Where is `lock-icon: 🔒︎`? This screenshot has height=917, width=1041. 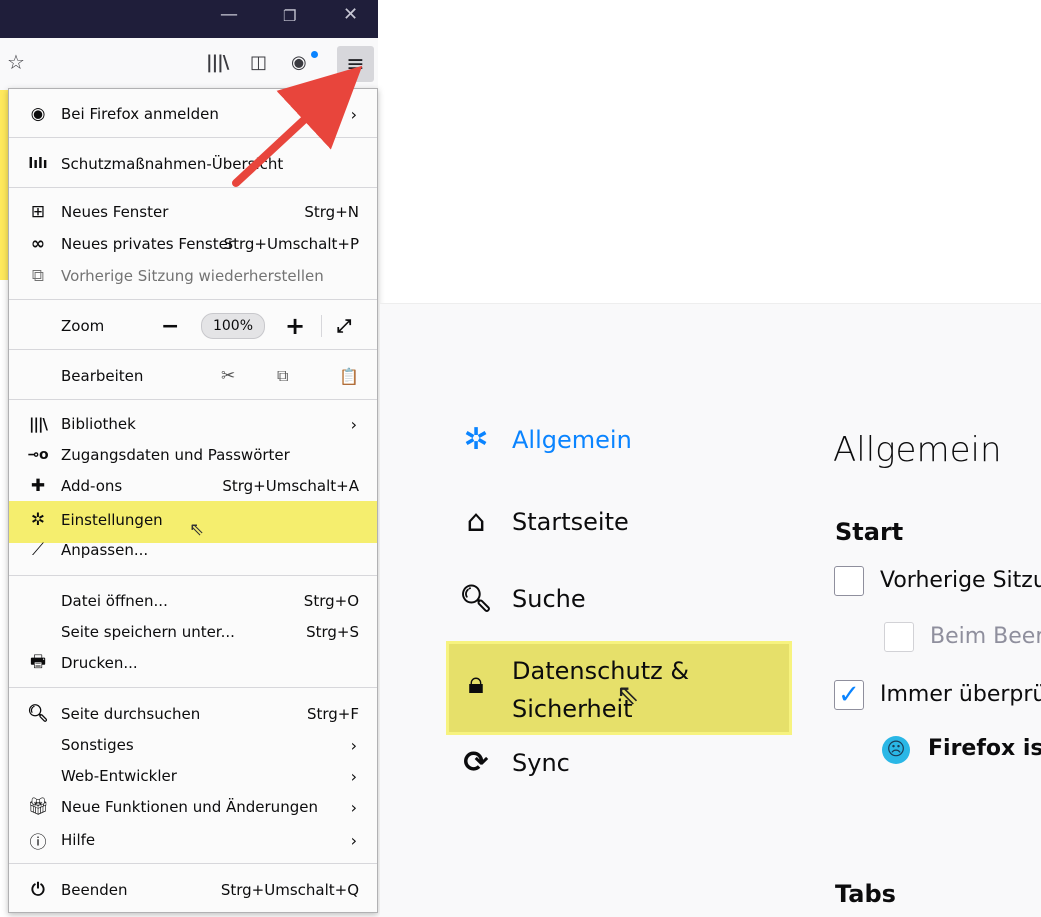
lock-icon: 🔒︎ is located at coordinates (476, 683).